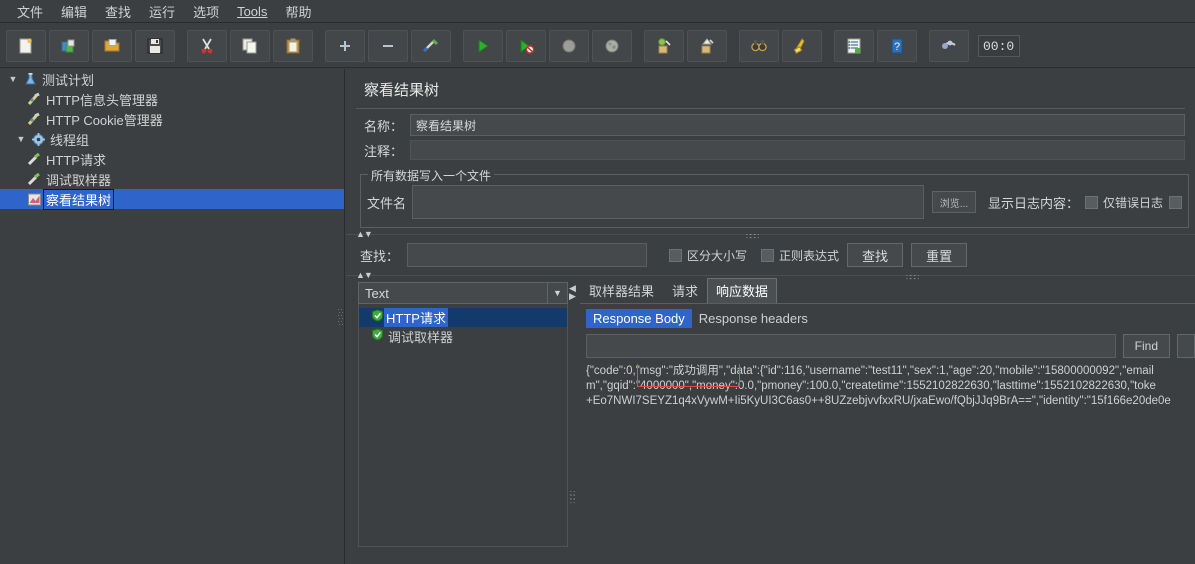 This screenshot has width=1195, height=564. Describe the element at coordinates (685, 291) in the screenshot. I see `tab-request: 请求` at that location.